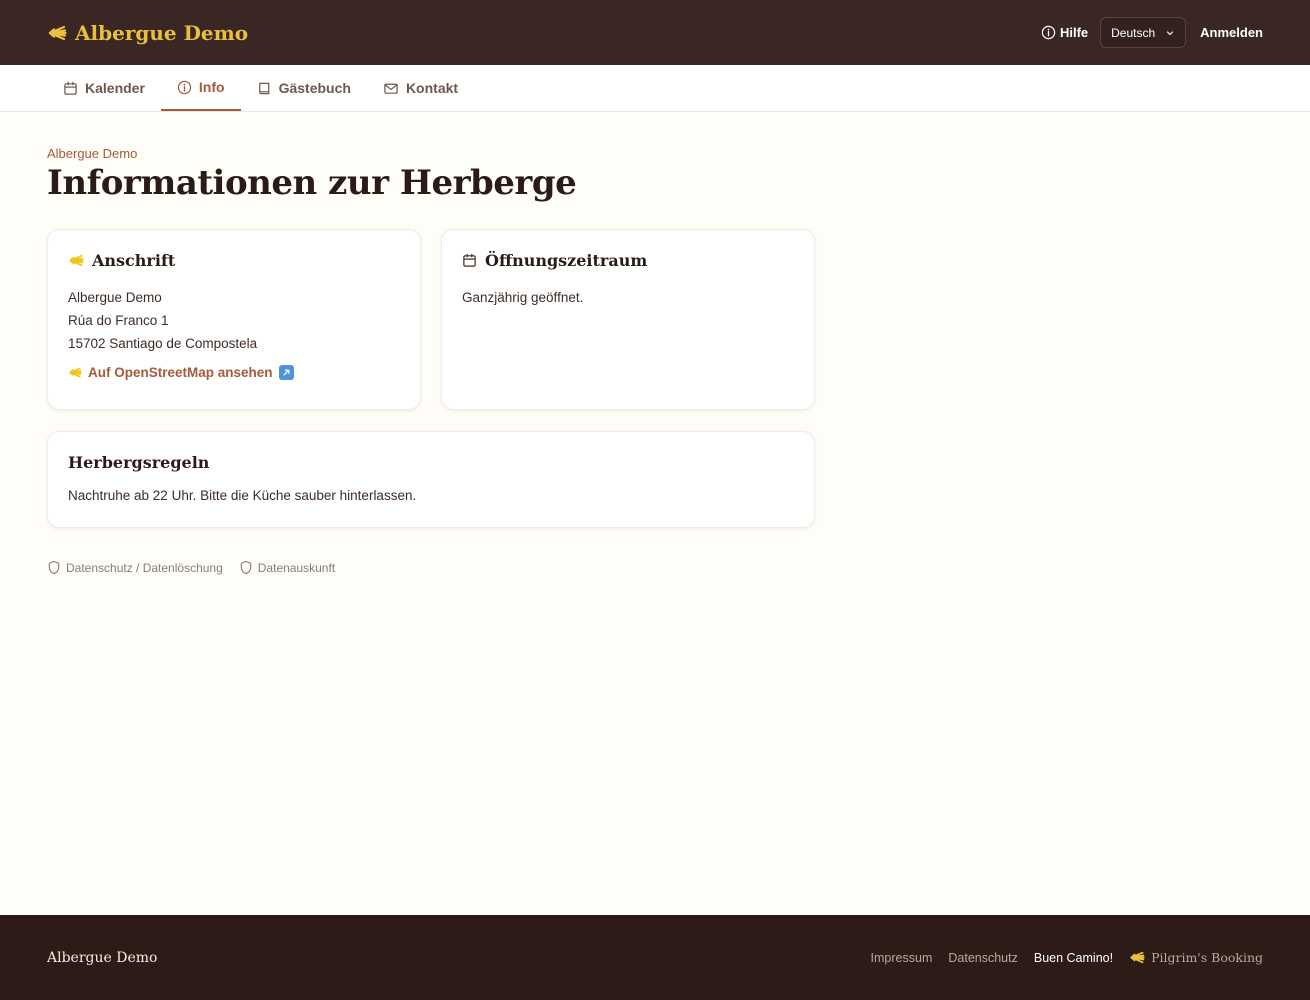 The image size is (1310, 1000). Describe the element at coordinates (1133, 32) in the screenshot. I see `language-value: Deutsch` at that location.